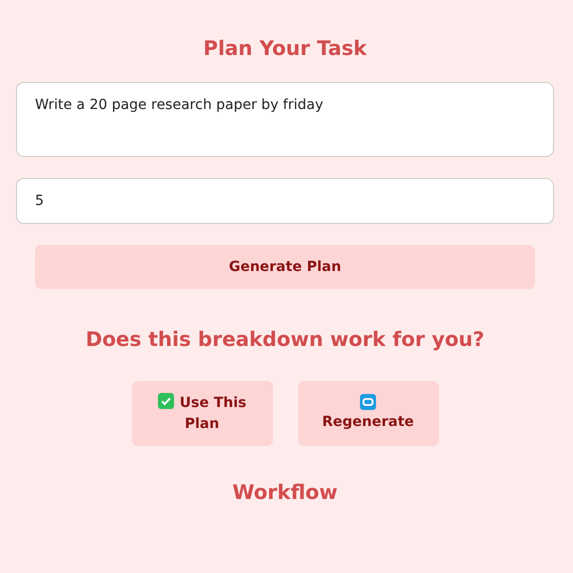 This screenshot has height=573, width=573. What do you see at coordinates (285, 267) in the screenshot?
I see `generate-plan-button: Generate Plan` at bounding box center [285, 267].